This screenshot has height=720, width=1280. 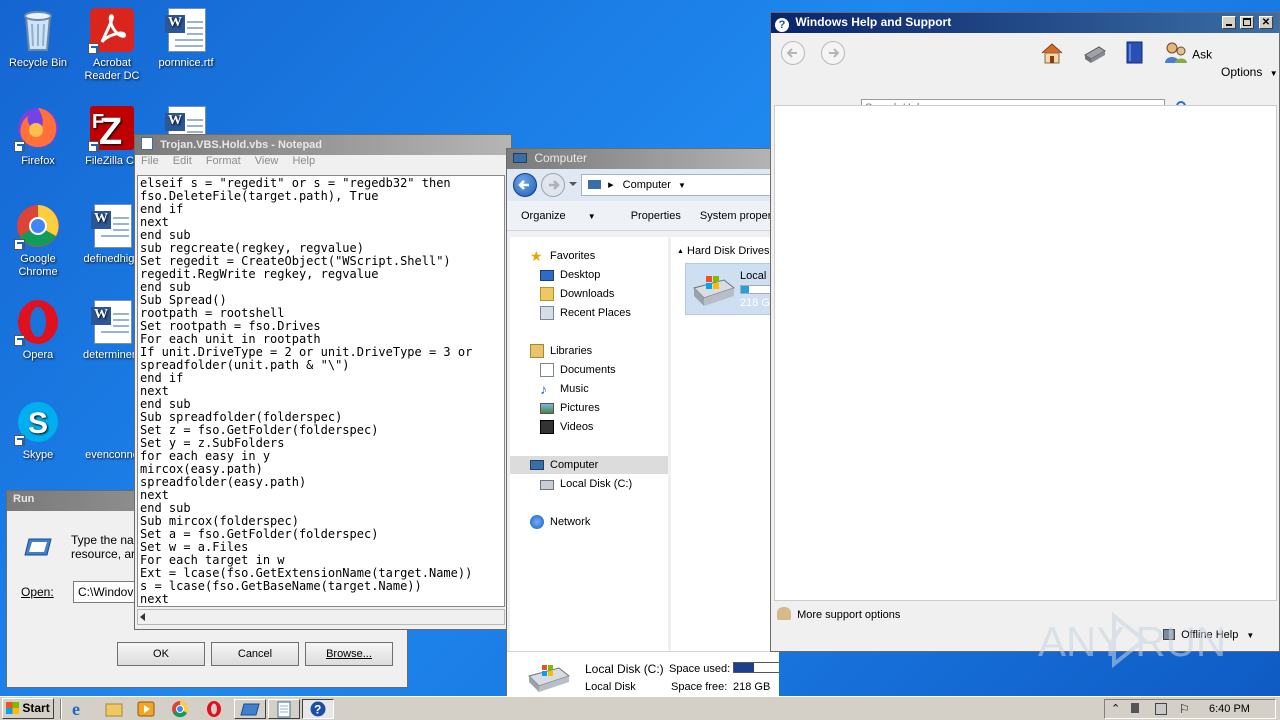 I want to click on start-button: Start, so click(x=28, y=708).